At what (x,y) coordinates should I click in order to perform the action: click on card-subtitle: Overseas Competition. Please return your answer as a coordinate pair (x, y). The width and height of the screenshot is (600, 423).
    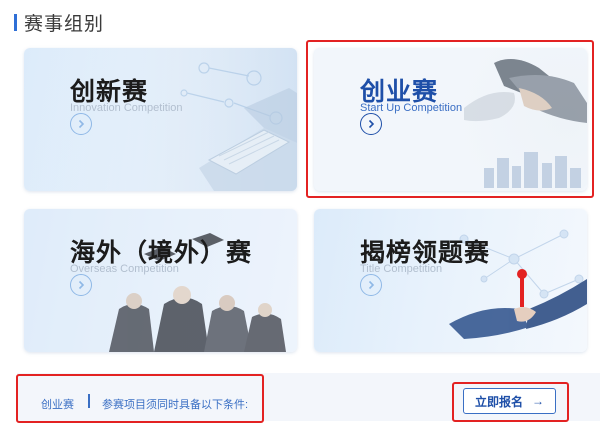
    Looking at the image, I should click on (124, 269).